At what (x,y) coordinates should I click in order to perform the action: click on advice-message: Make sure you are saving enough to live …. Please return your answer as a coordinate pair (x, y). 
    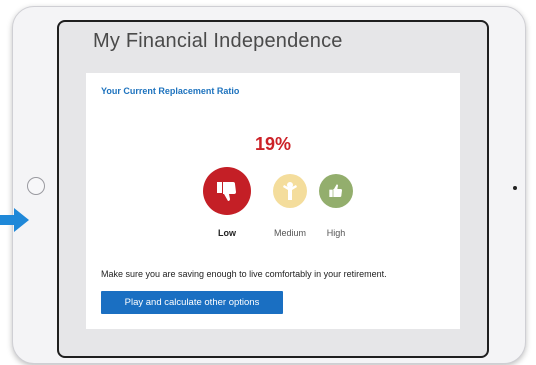
    Looking at the image, I should click on (244, 274).